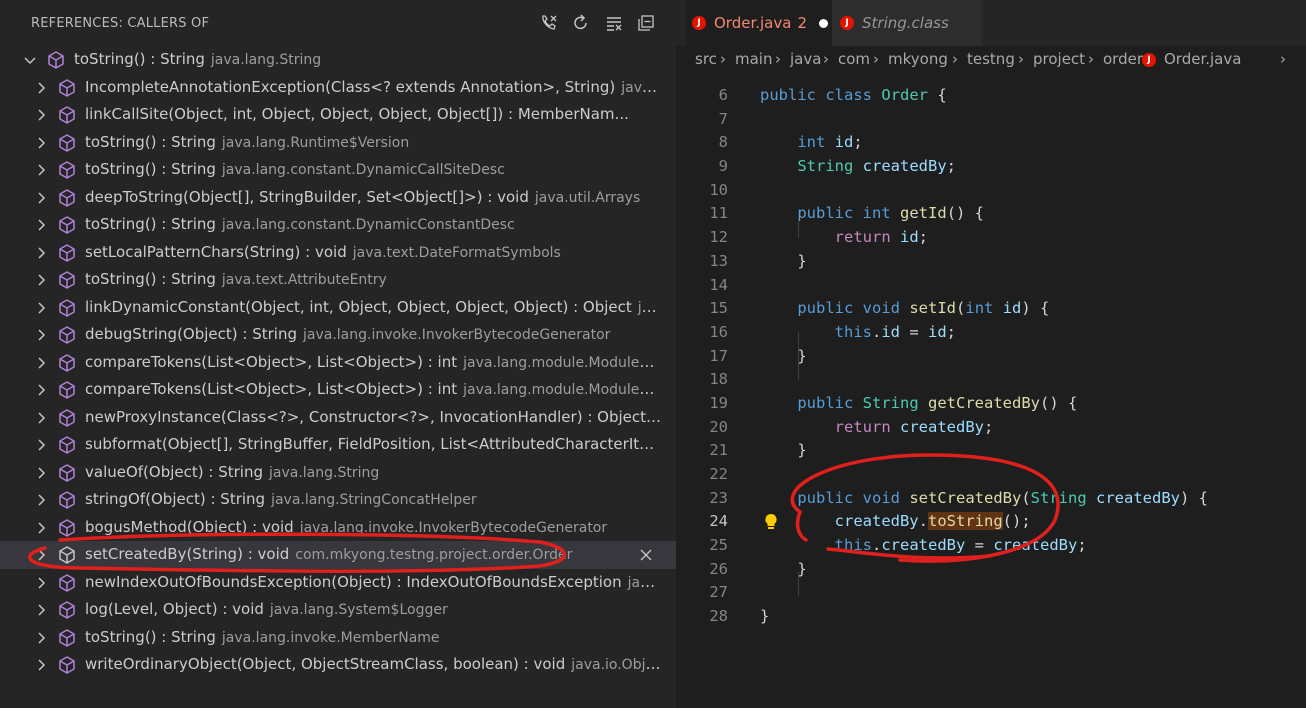 The image size is (1306, 708). What do you see at coordinates (646, 23) in the screenshot?
I see `collapse-all-icon` at bounding box center [646, 23].